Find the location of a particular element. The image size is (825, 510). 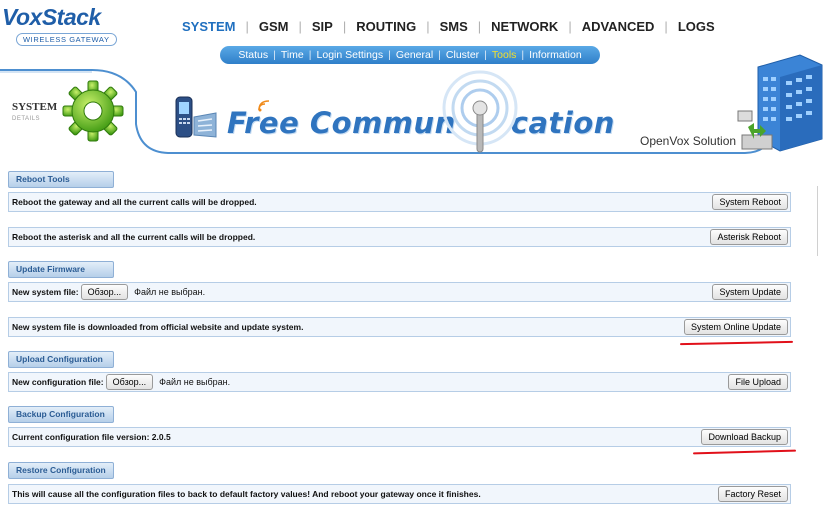

section-backup-configuration: Backup Configuration is located at coordinates (61, 414).